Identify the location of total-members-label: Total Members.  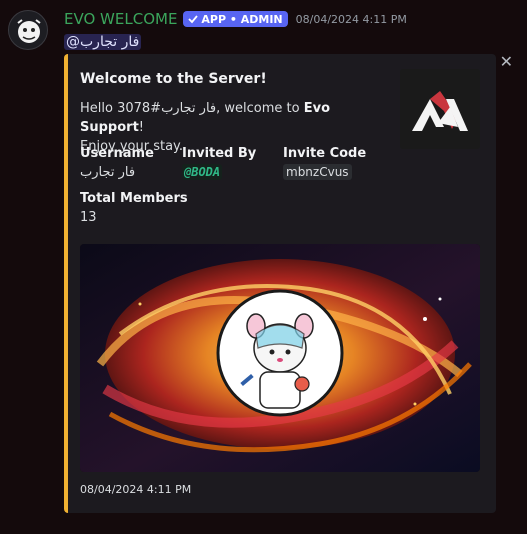
(134, 198).